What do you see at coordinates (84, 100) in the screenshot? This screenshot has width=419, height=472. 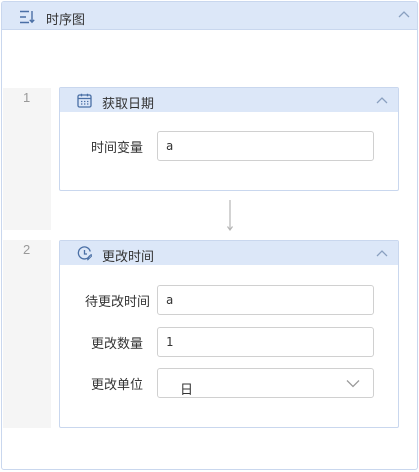 I see `calendar-icon` at bounding box center [84, 100].